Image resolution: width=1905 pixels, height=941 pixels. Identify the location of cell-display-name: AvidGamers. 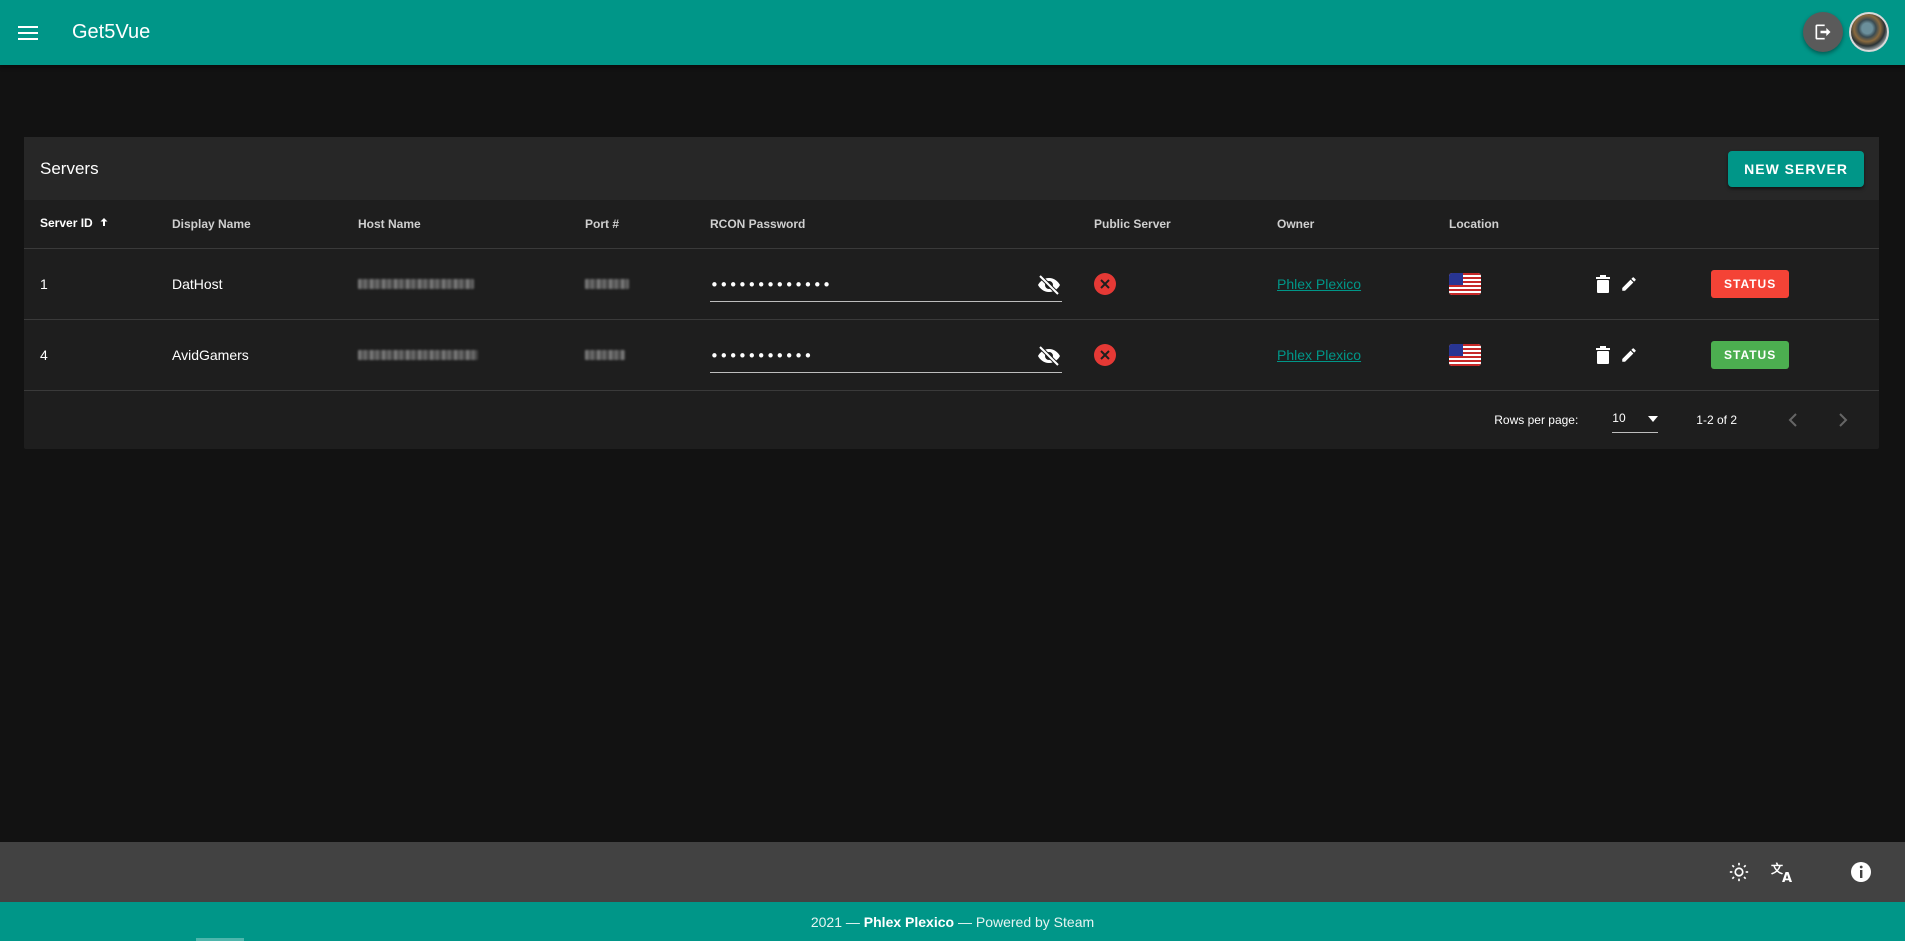
(265, 355).